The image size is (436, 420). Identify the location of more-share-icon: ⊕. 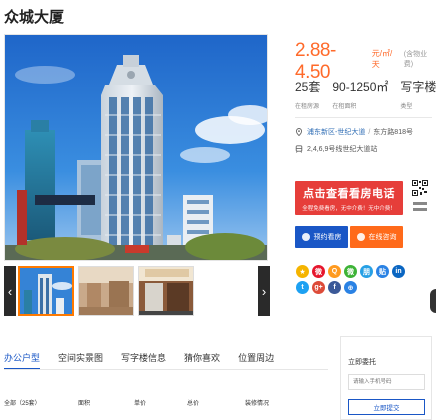
(350, 287).